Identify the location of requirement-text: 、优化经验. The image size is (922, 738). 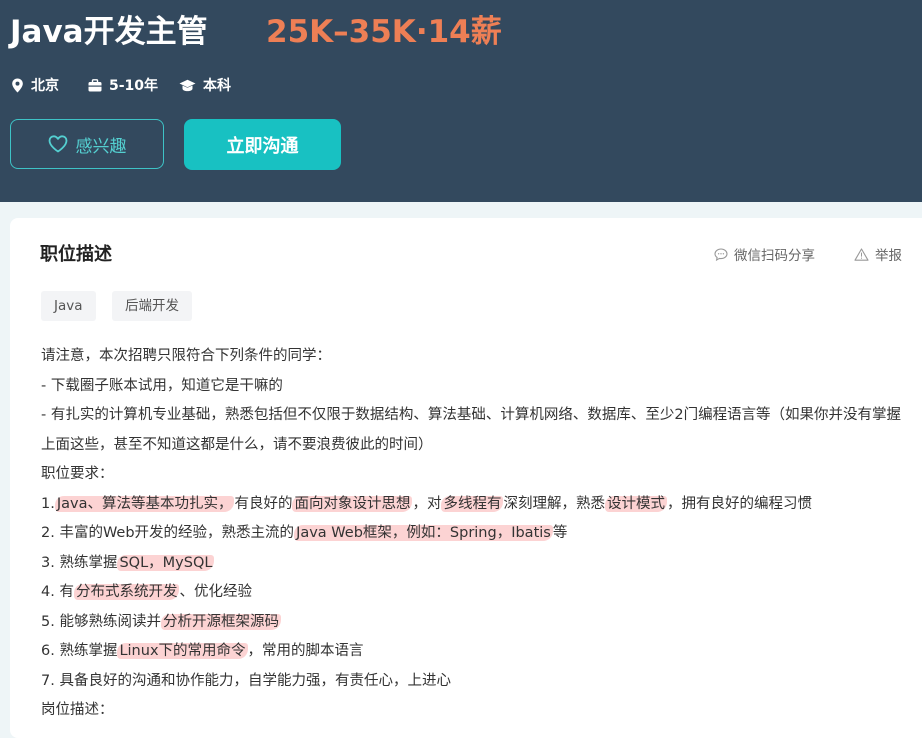
(215, 592).